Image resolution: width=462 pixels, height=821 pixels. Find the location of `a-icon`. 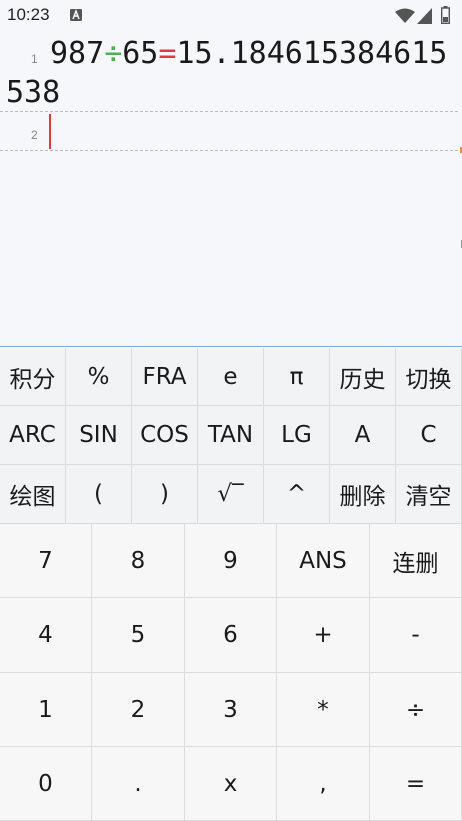

a-icon is located at coordinates (76, 15).